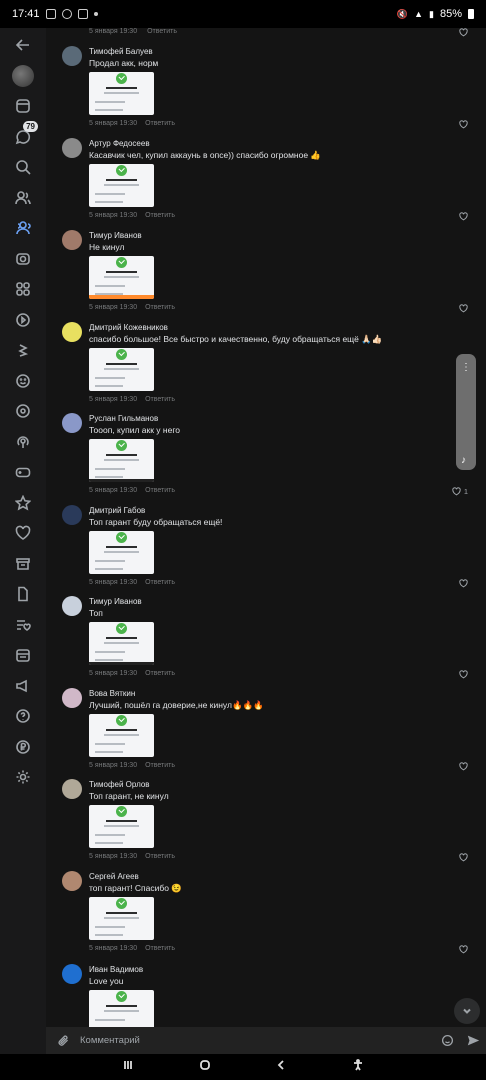 The image size is (486, 1080). I want to click on sidebar-item-clips, so click(23, 350).